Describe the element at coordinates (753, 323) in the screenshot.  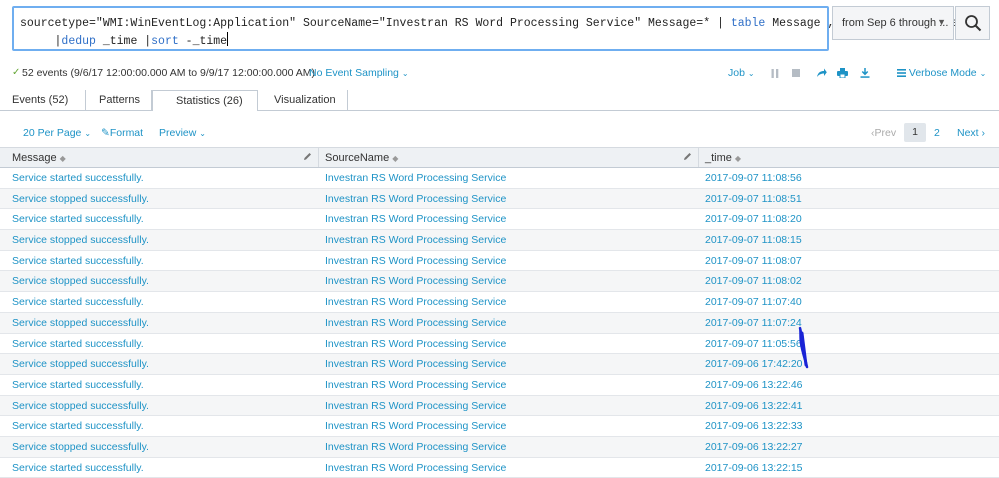
I see `time-cell: 2017-09-07 11:07:24` at that location.